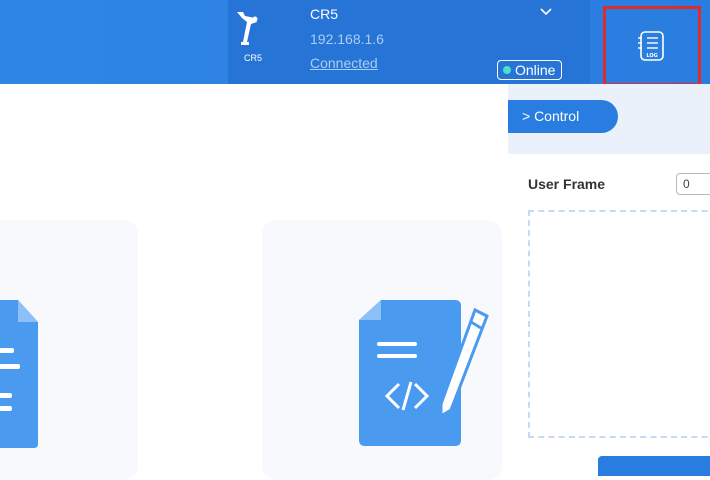 Image resolution: width=710 pixels, height=480 pixels. I want to click on status-badge-label: Online, so click(535, 70).